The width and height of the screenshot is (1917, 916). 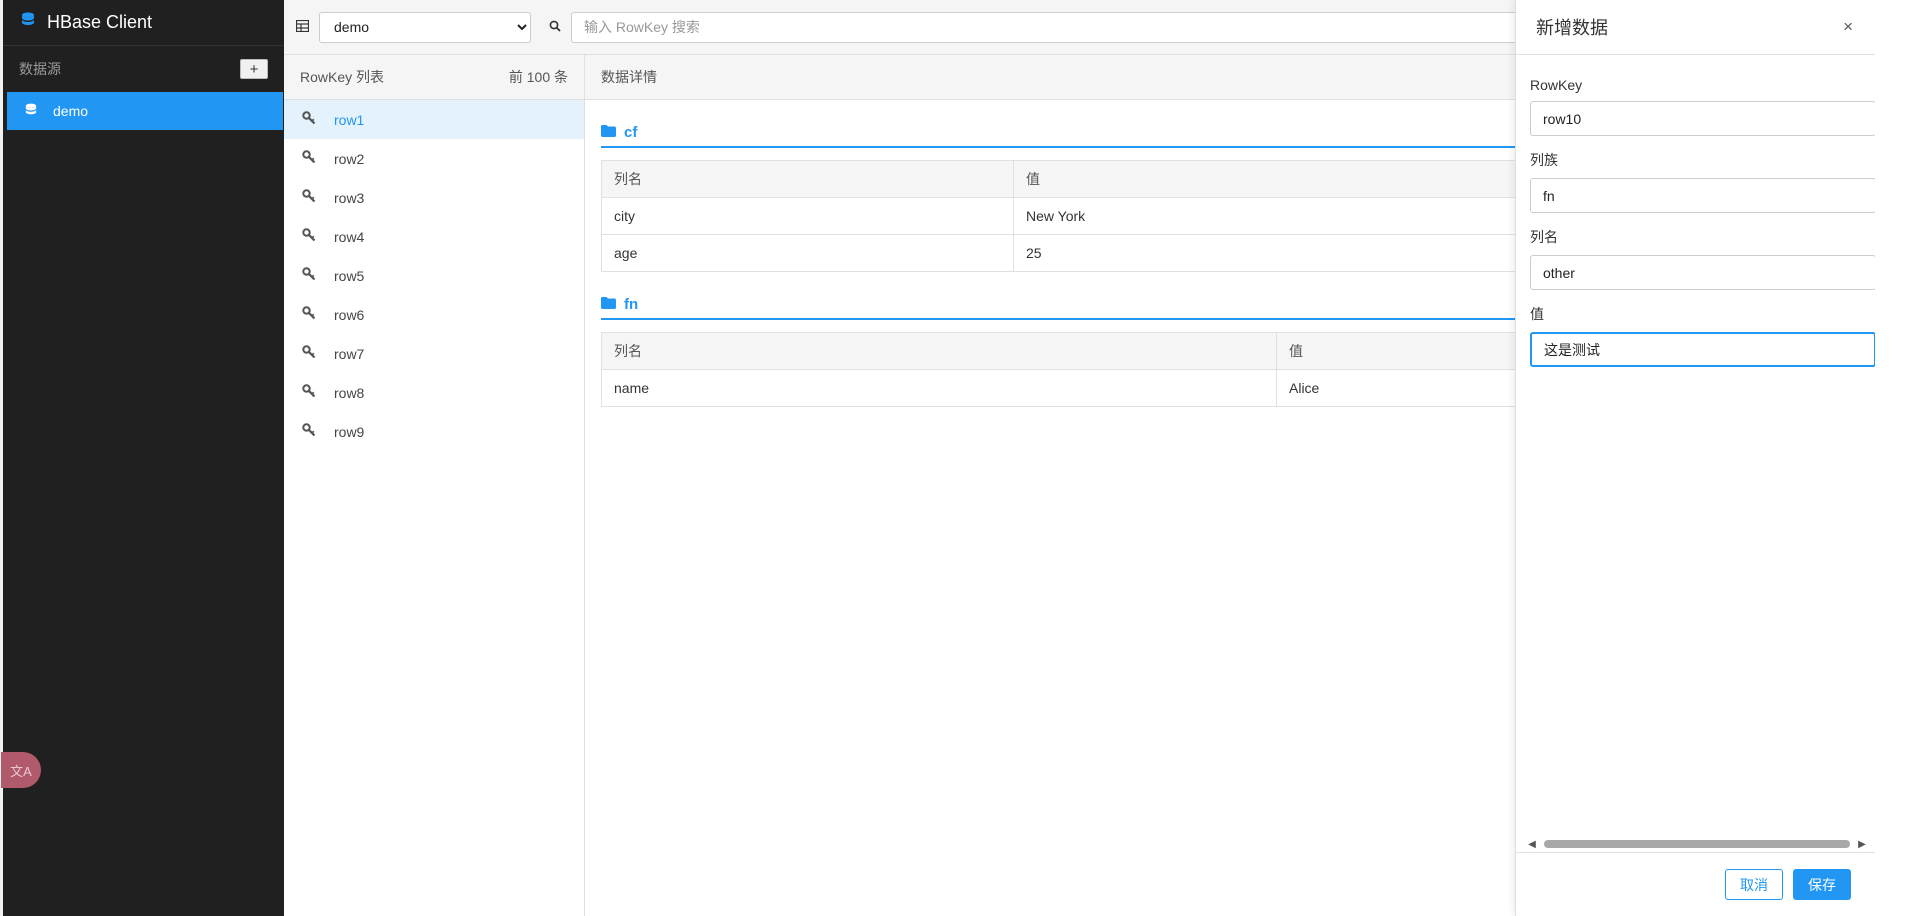 I want to click on cells-table: 列名 值 name Alice, so click(x=1101, y=369).